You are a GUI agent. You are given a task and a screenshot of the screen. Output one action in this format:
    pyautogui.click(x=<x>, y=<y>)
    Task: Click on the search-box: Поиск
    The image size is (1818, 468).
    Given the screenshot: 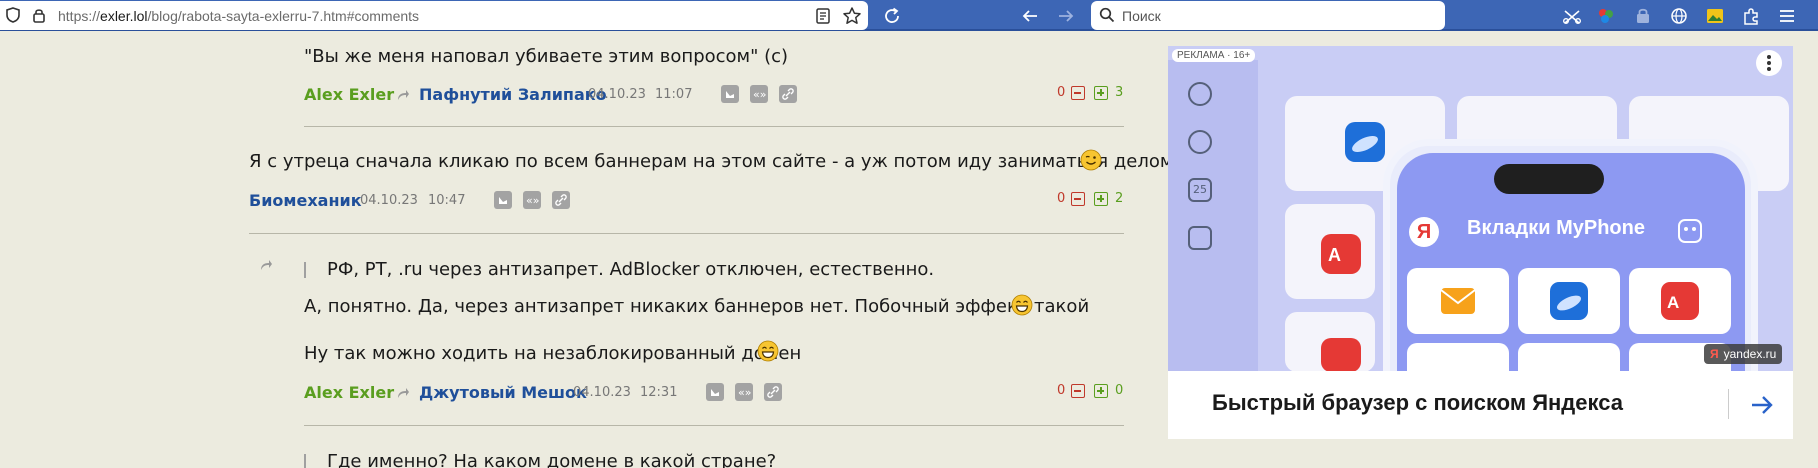 What is the action you would take?
    pyautogui.click(x=1268, y=15)
    